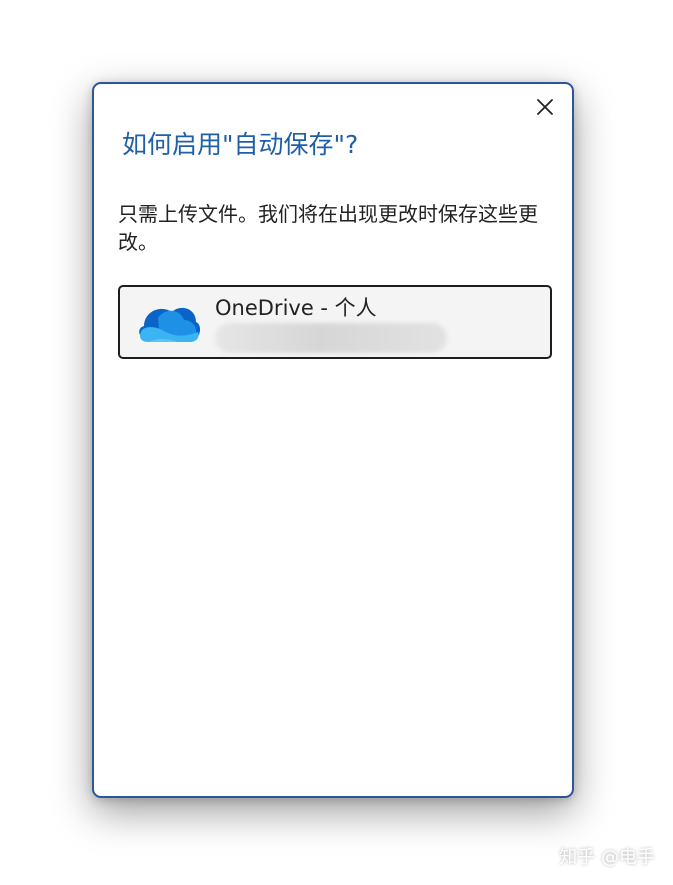  Describe the element at coordinates (296, 308) in the screenshot. I see `account-name: OneDrive - 个人` at that location.